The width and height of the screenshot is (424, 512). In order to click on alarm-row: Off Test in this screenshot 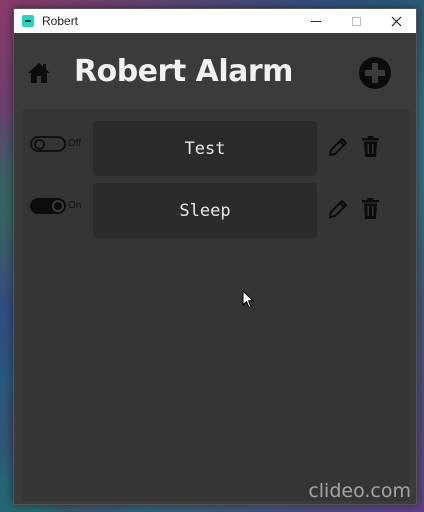, I will do `click(216, 145)`.